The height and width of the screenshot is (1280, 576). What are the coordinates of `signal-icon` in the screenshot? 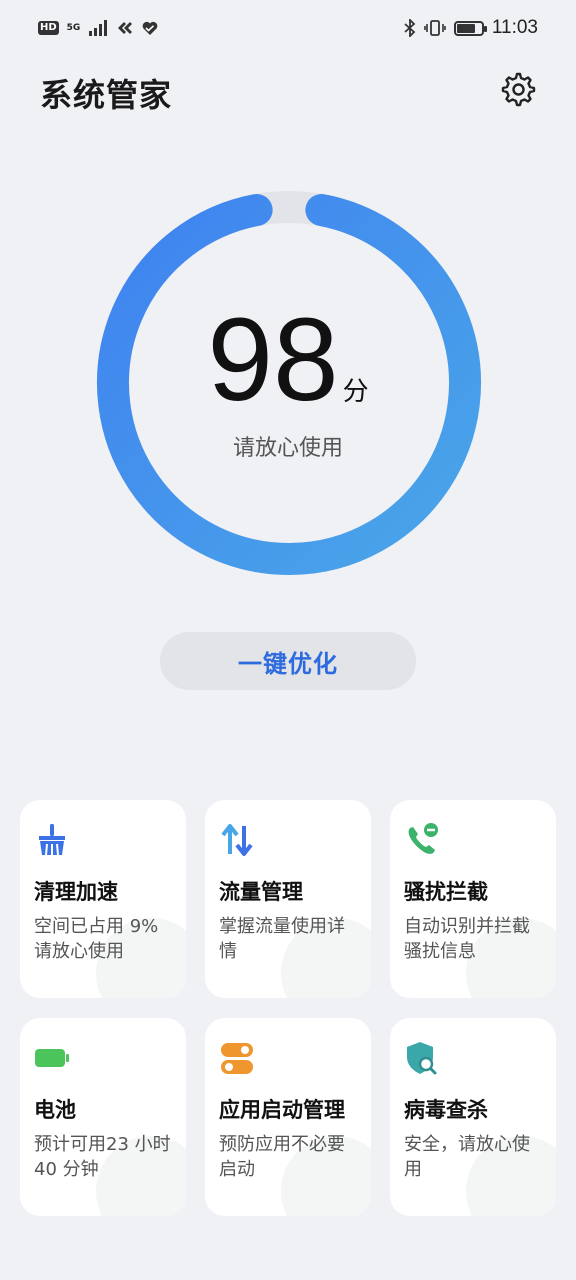 It's located at (98, 28).